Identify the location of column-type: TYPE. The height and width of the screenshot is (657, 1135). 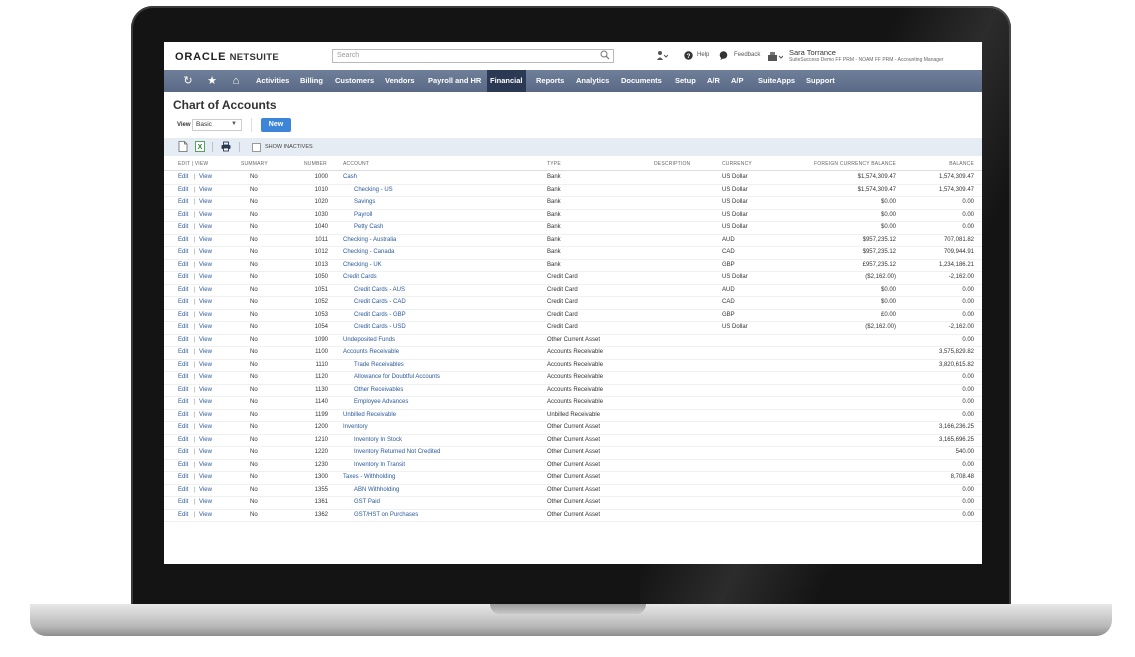
(554, 164).